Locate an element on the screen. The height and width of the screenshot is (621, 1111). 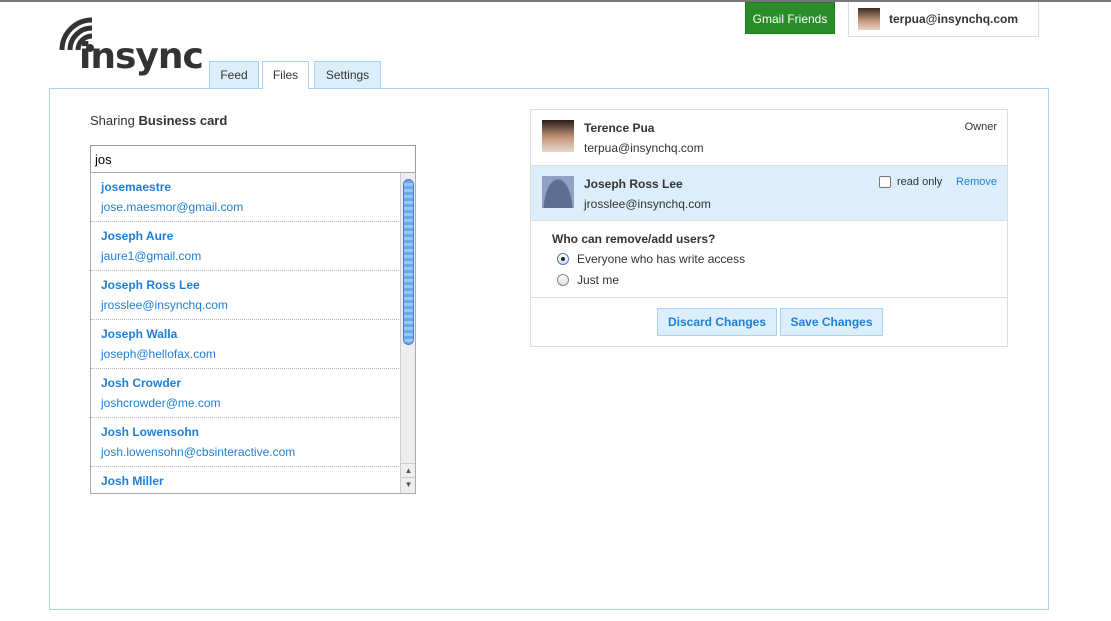
suggestion-email: joshcrowder@me.com is located at coordinates (161, 403).